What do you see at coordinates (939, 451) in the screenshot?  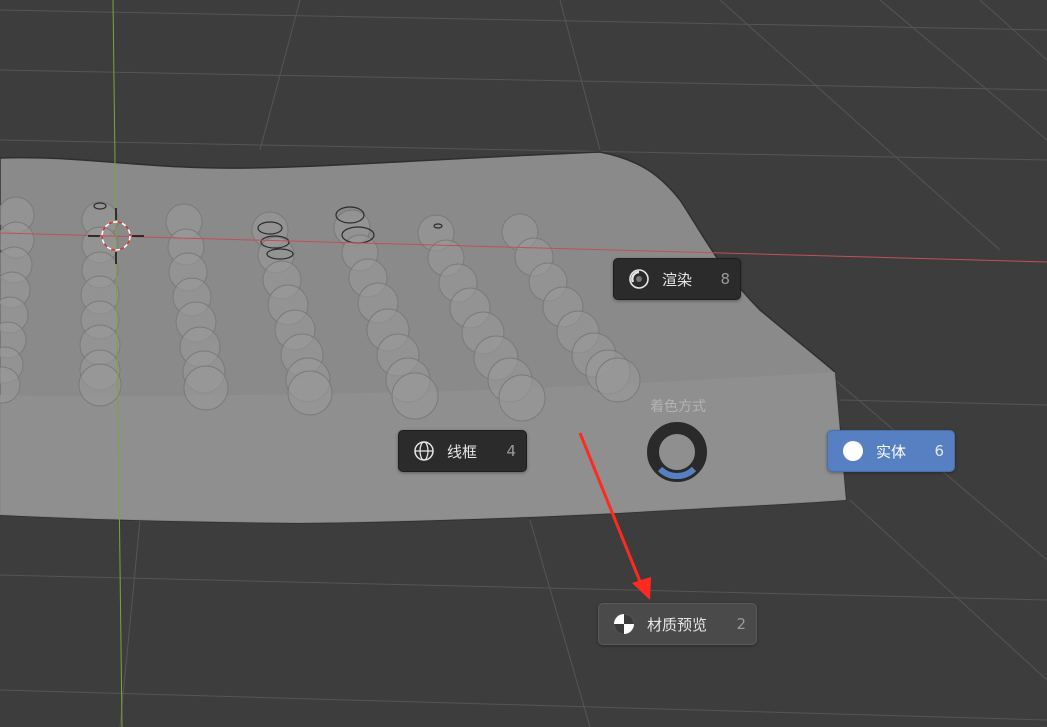 I see `pie-item-hotkey: 6` at bounding box center [939, 451].